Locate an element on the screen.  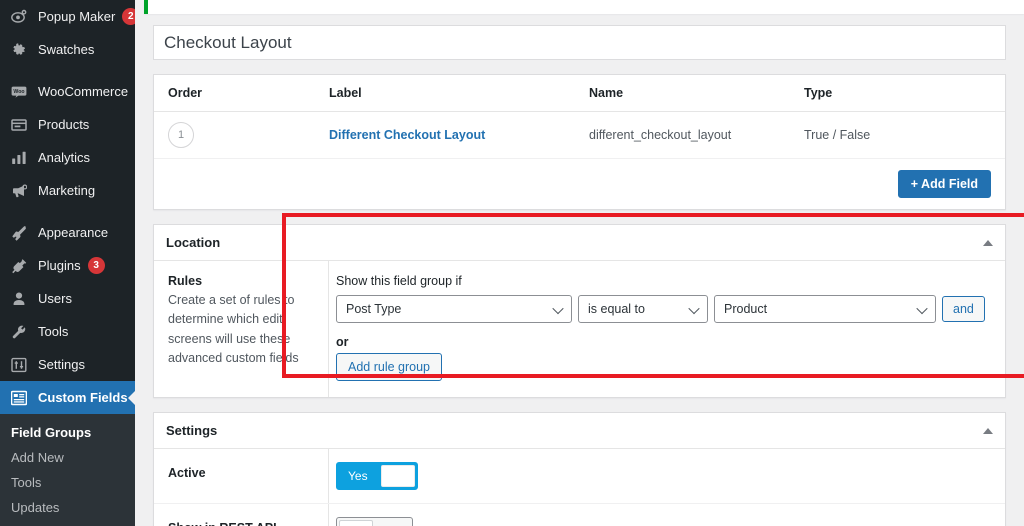
analytics-icon is located at coordinates (19, 158).